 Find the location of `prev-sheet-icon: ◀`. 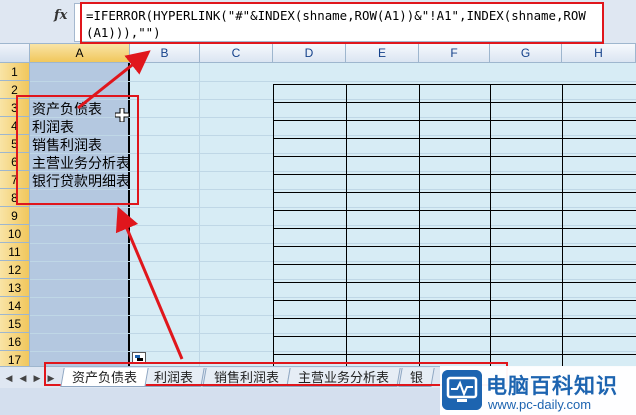

prev-sheet-icon: ◀ is located at coordinates (23, 378).